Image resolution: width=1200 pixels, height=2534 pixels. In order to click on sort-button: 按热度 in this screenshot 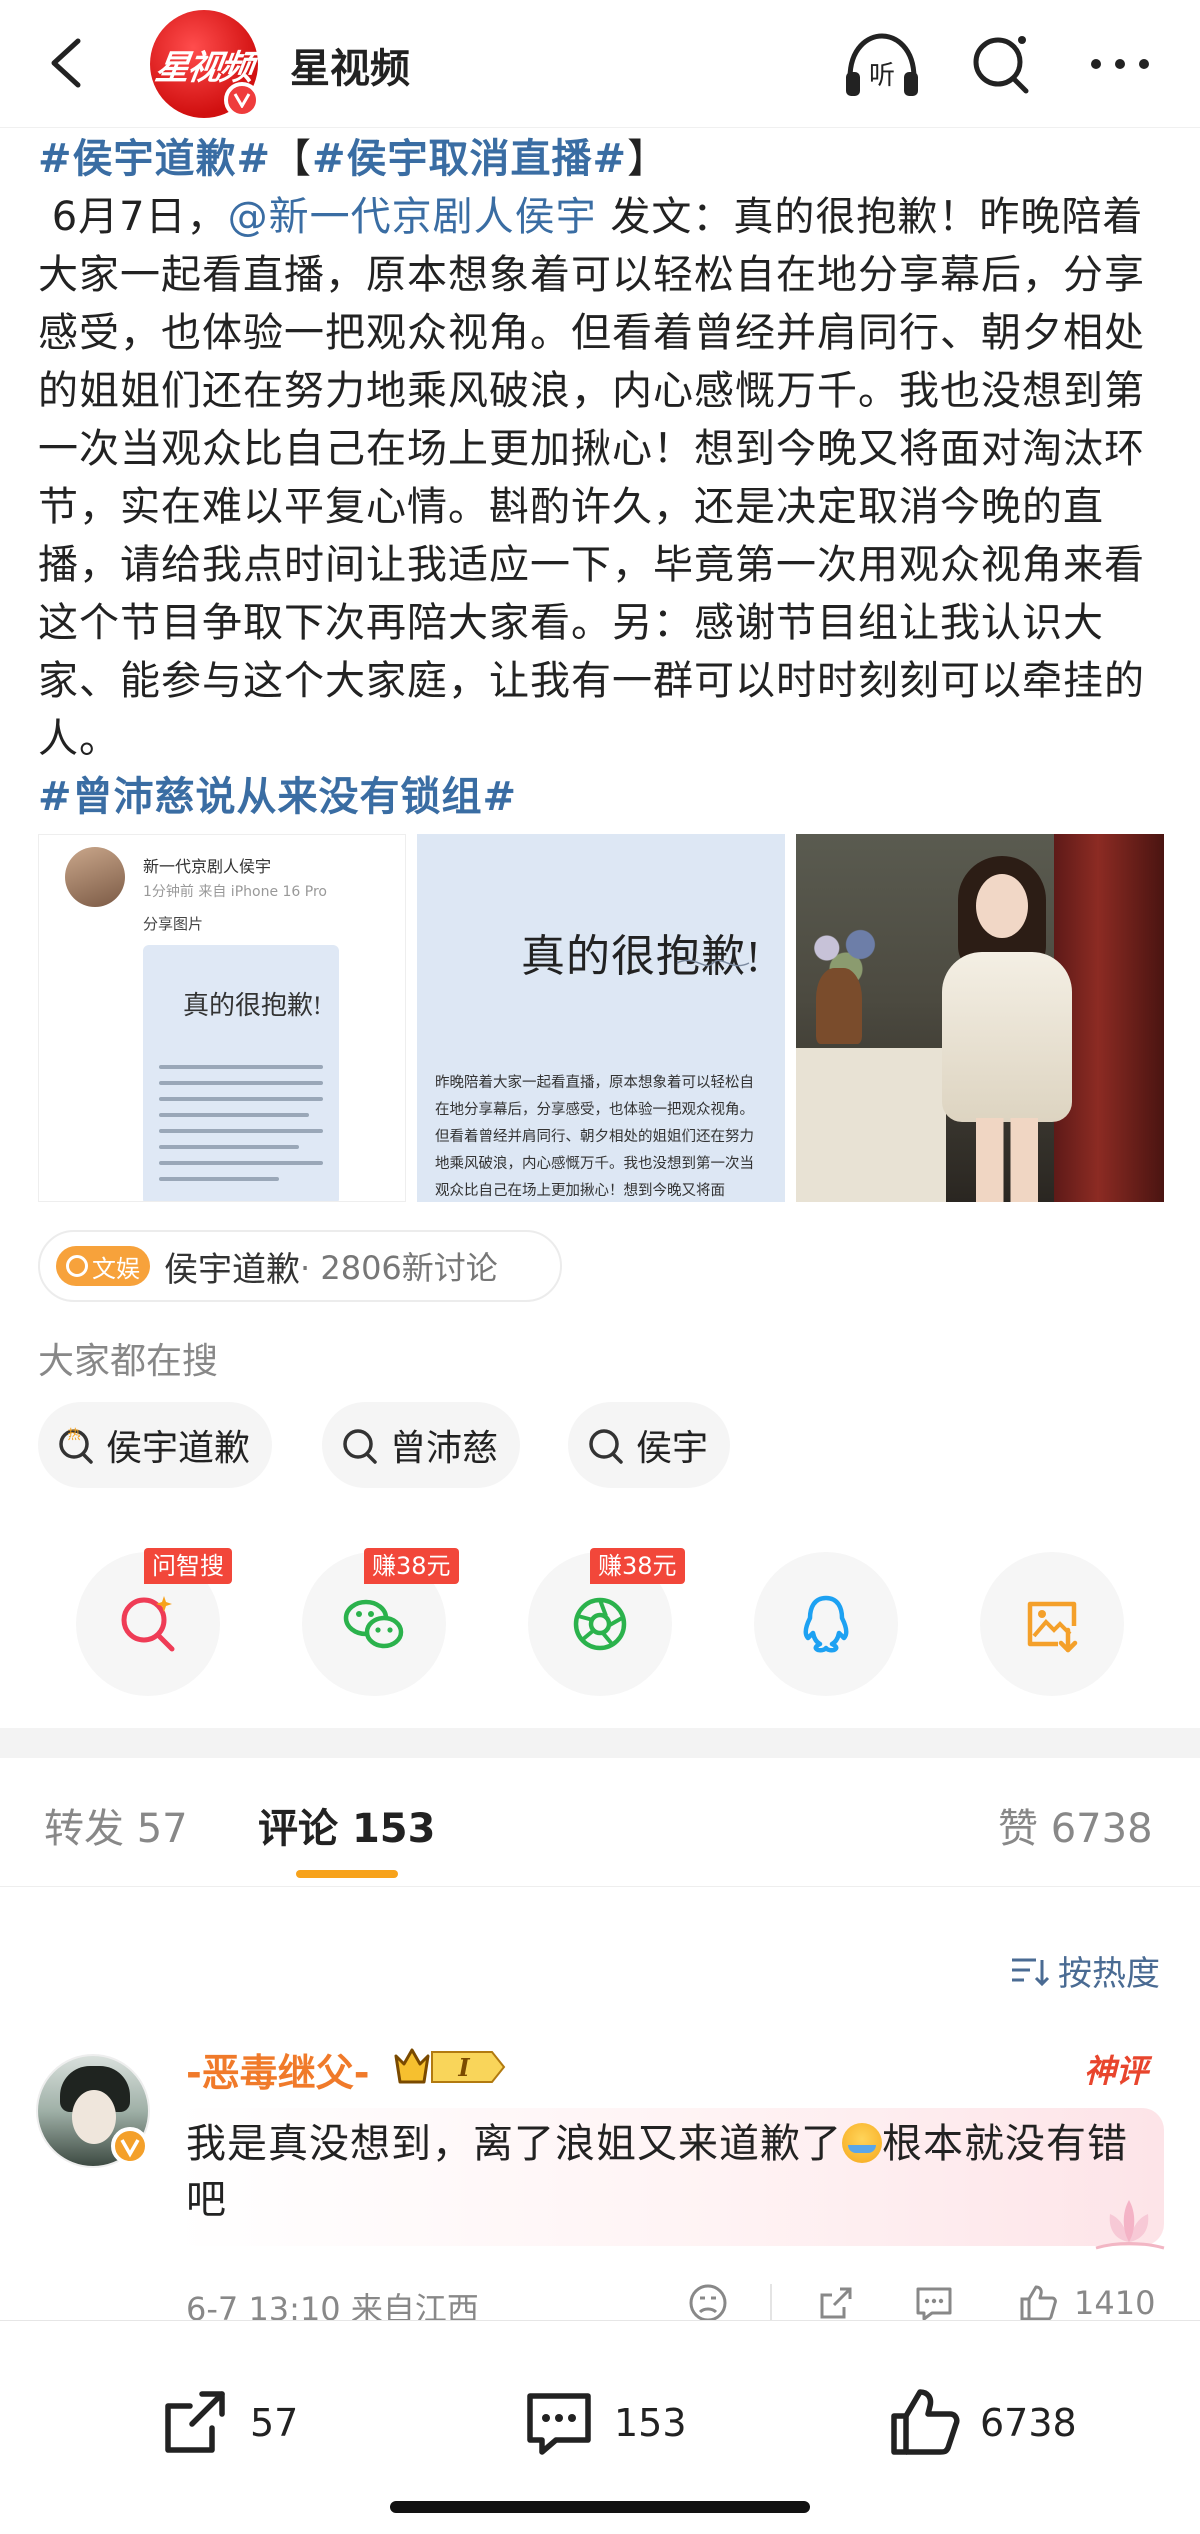, I will do `click(1085, 1970)`.